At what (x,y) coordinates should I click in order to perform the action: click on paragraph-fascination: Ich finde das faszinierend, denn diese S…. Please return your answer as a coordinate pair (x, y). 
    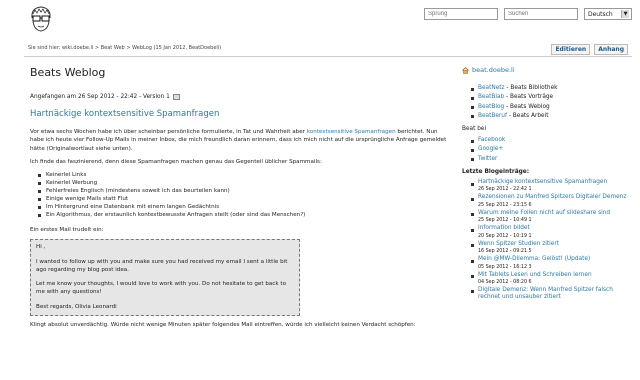
    Looking at the image, I should click on (176, 161).